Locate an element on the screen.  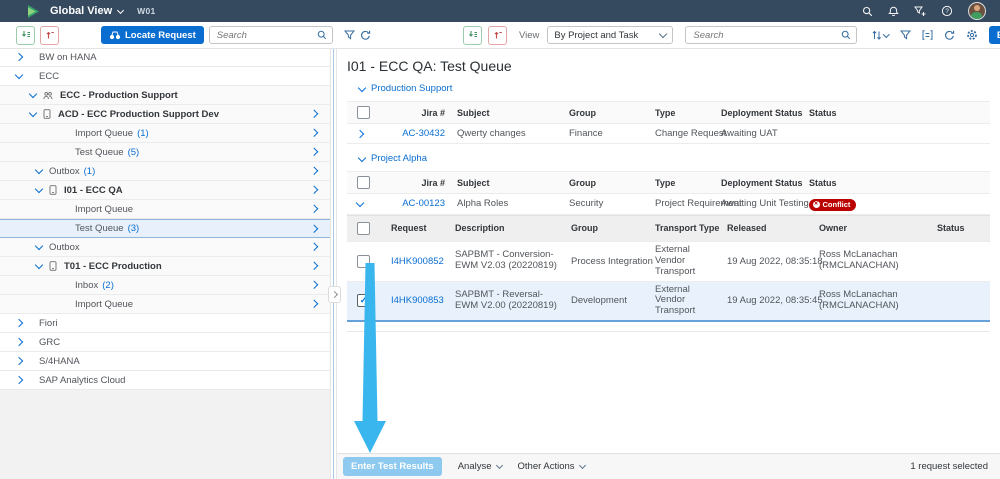
column-header: Request is located at coordinates (417, 228).